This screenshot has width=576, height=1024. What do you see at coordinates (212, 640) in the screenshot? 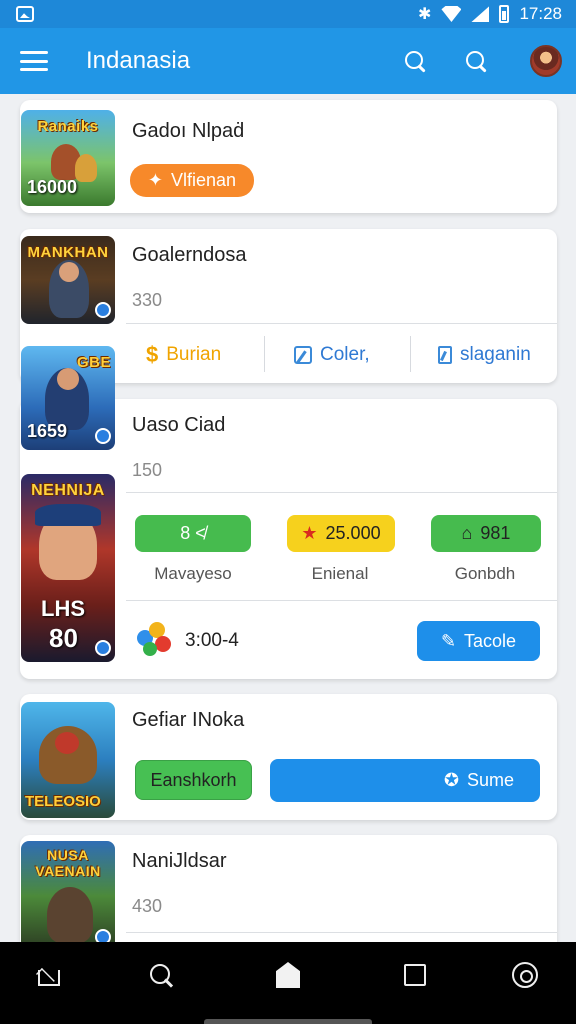
I see `footer-value: 3:00-4` at bounding box center [212, 640].